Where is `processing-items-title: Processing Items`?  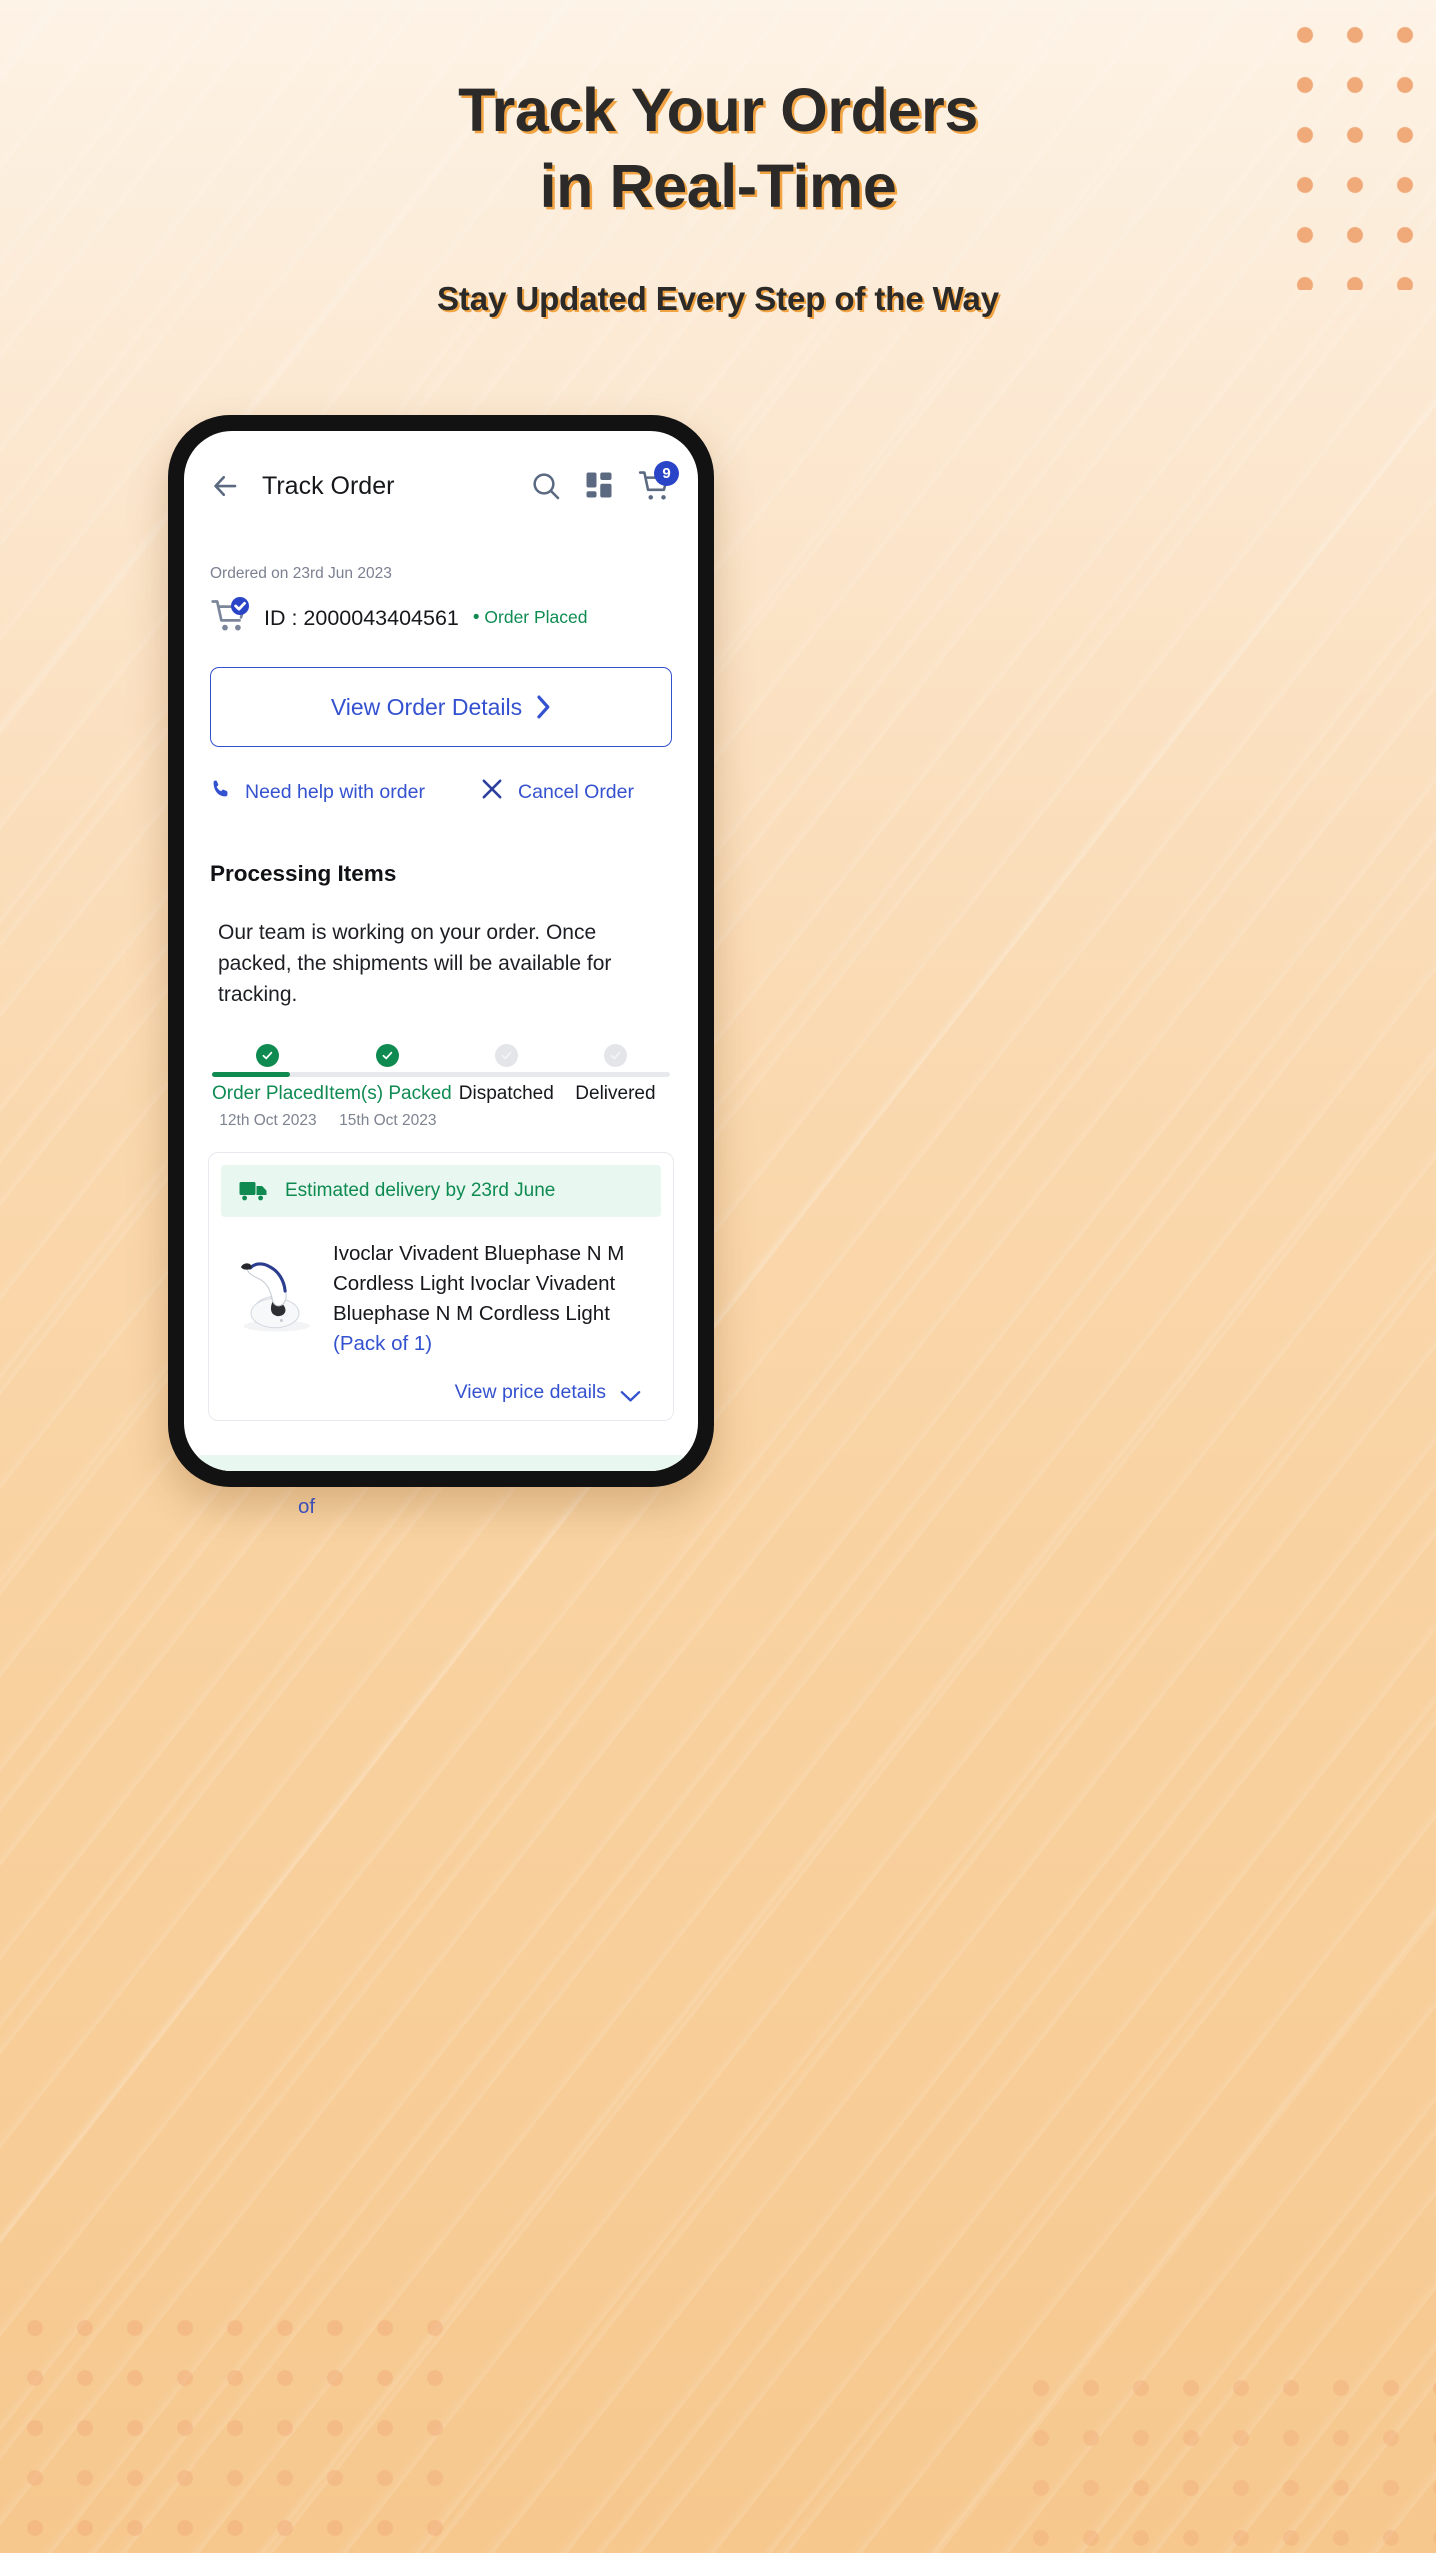
processing-items-title: Processing Items is located at coordinates (303, 873).